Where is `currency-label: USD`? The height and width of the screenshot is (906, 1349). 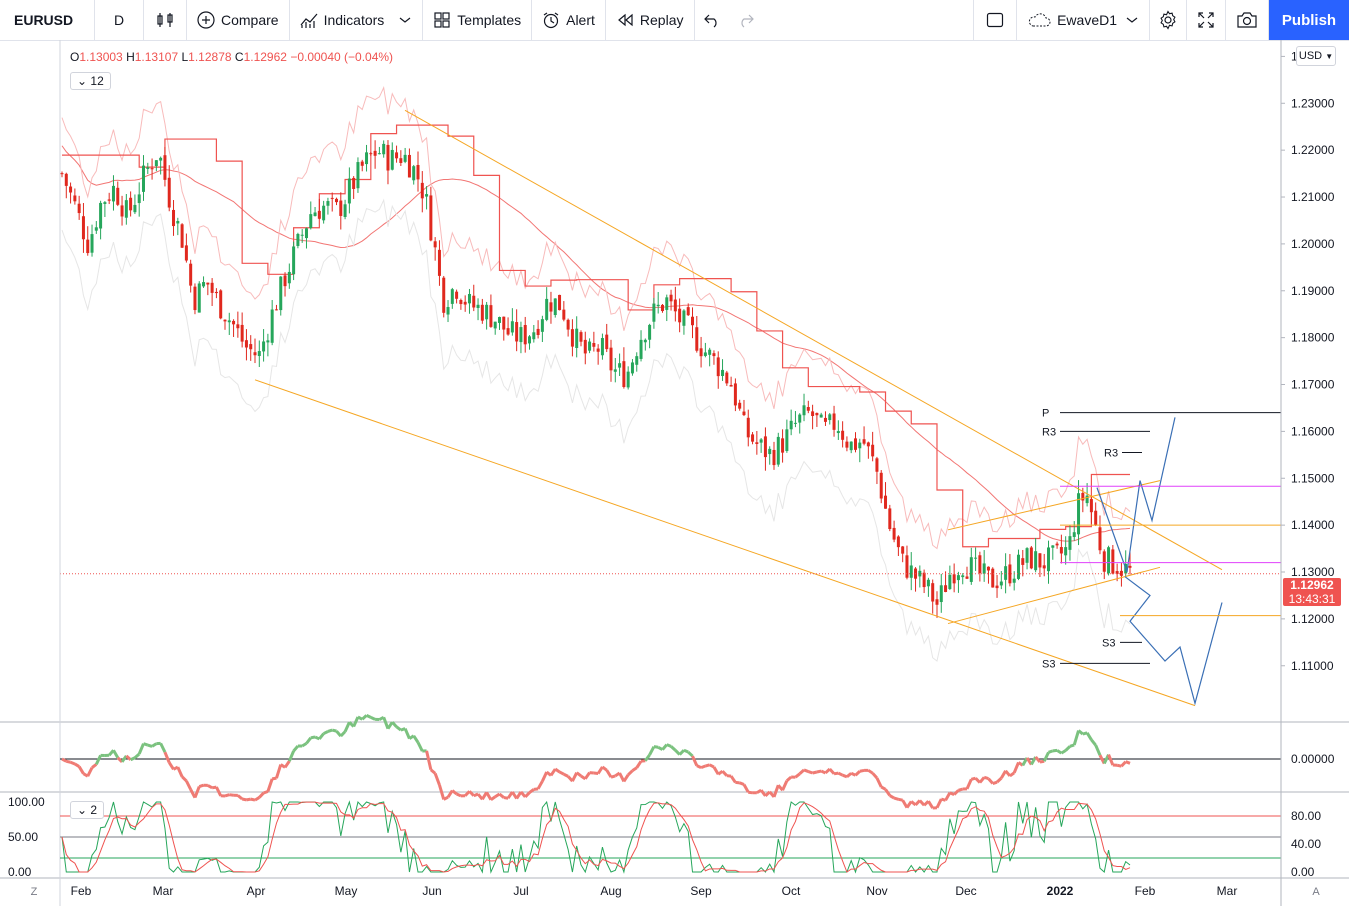
currency-label: USD is located at coordinates (1310, 56).